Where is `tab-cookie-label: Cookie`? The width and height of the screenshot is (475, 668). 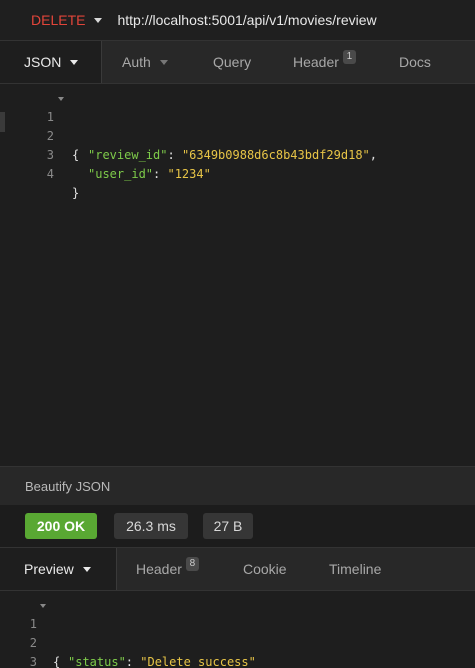
tab-cookie-label: Cookie is located at coordinates (265, 569).